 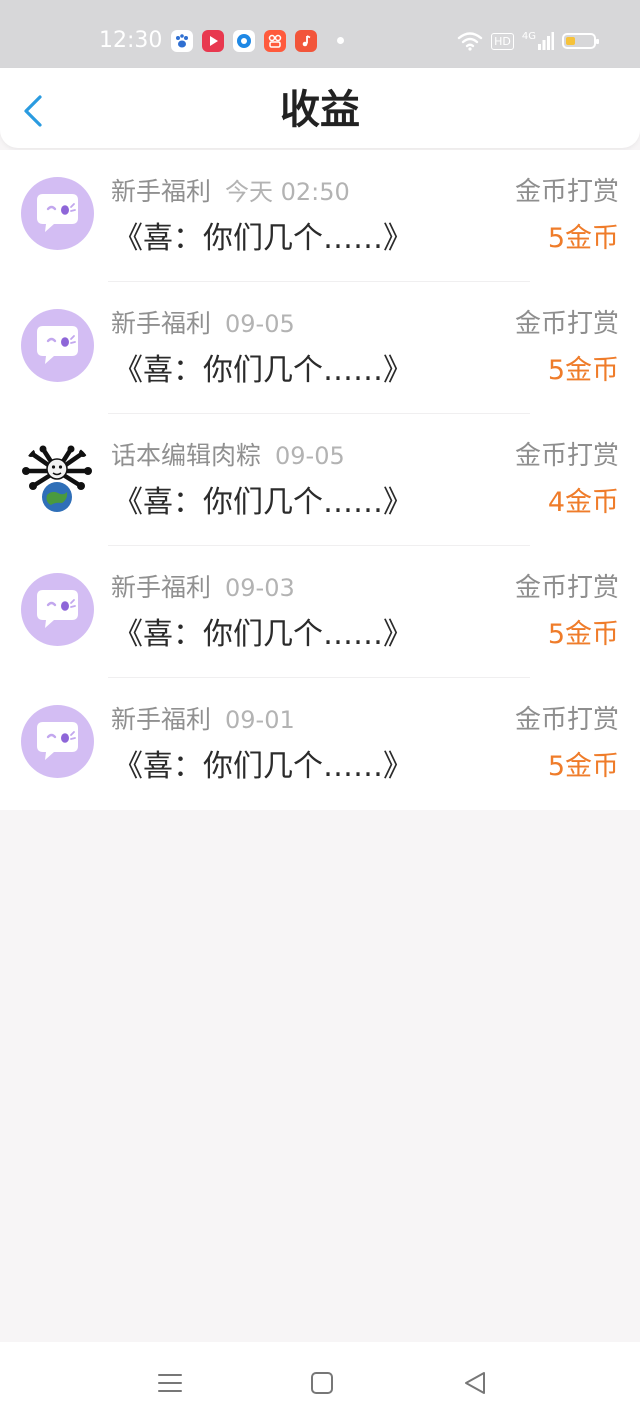 I want to click on earning-row: 新手福利 09-03 《喜：你们几个……》 金币打赏 5金币, so click(x=320, y=612).